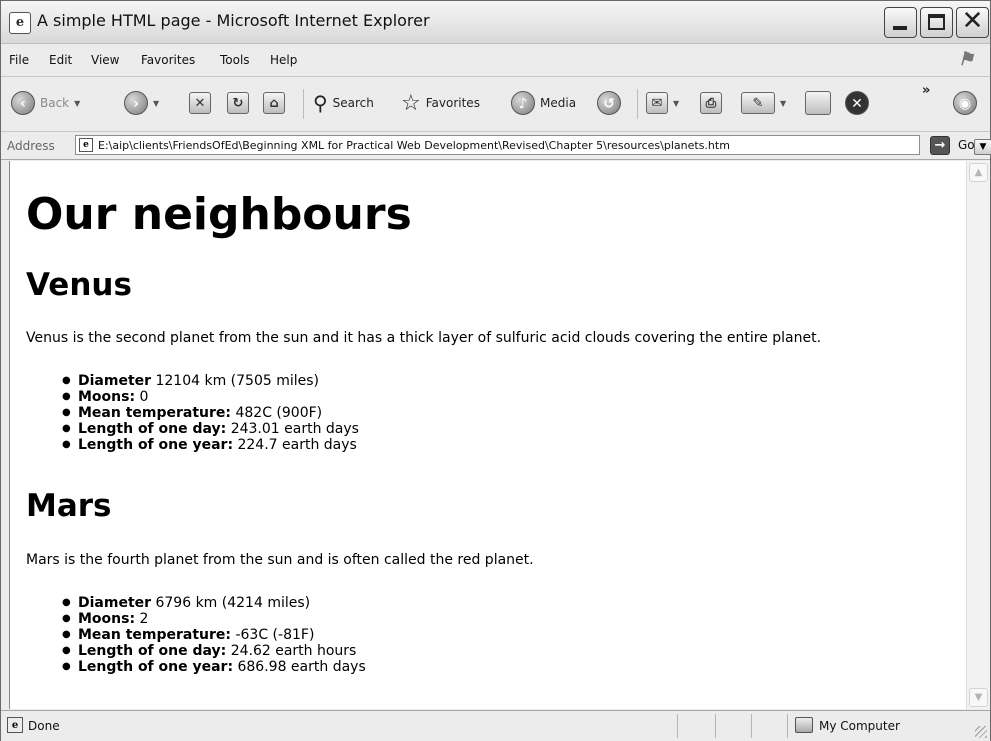 The width and height of the screenshot is (991, 741). I want to click on toolbar-overflow-icon: », so click(926, 90).